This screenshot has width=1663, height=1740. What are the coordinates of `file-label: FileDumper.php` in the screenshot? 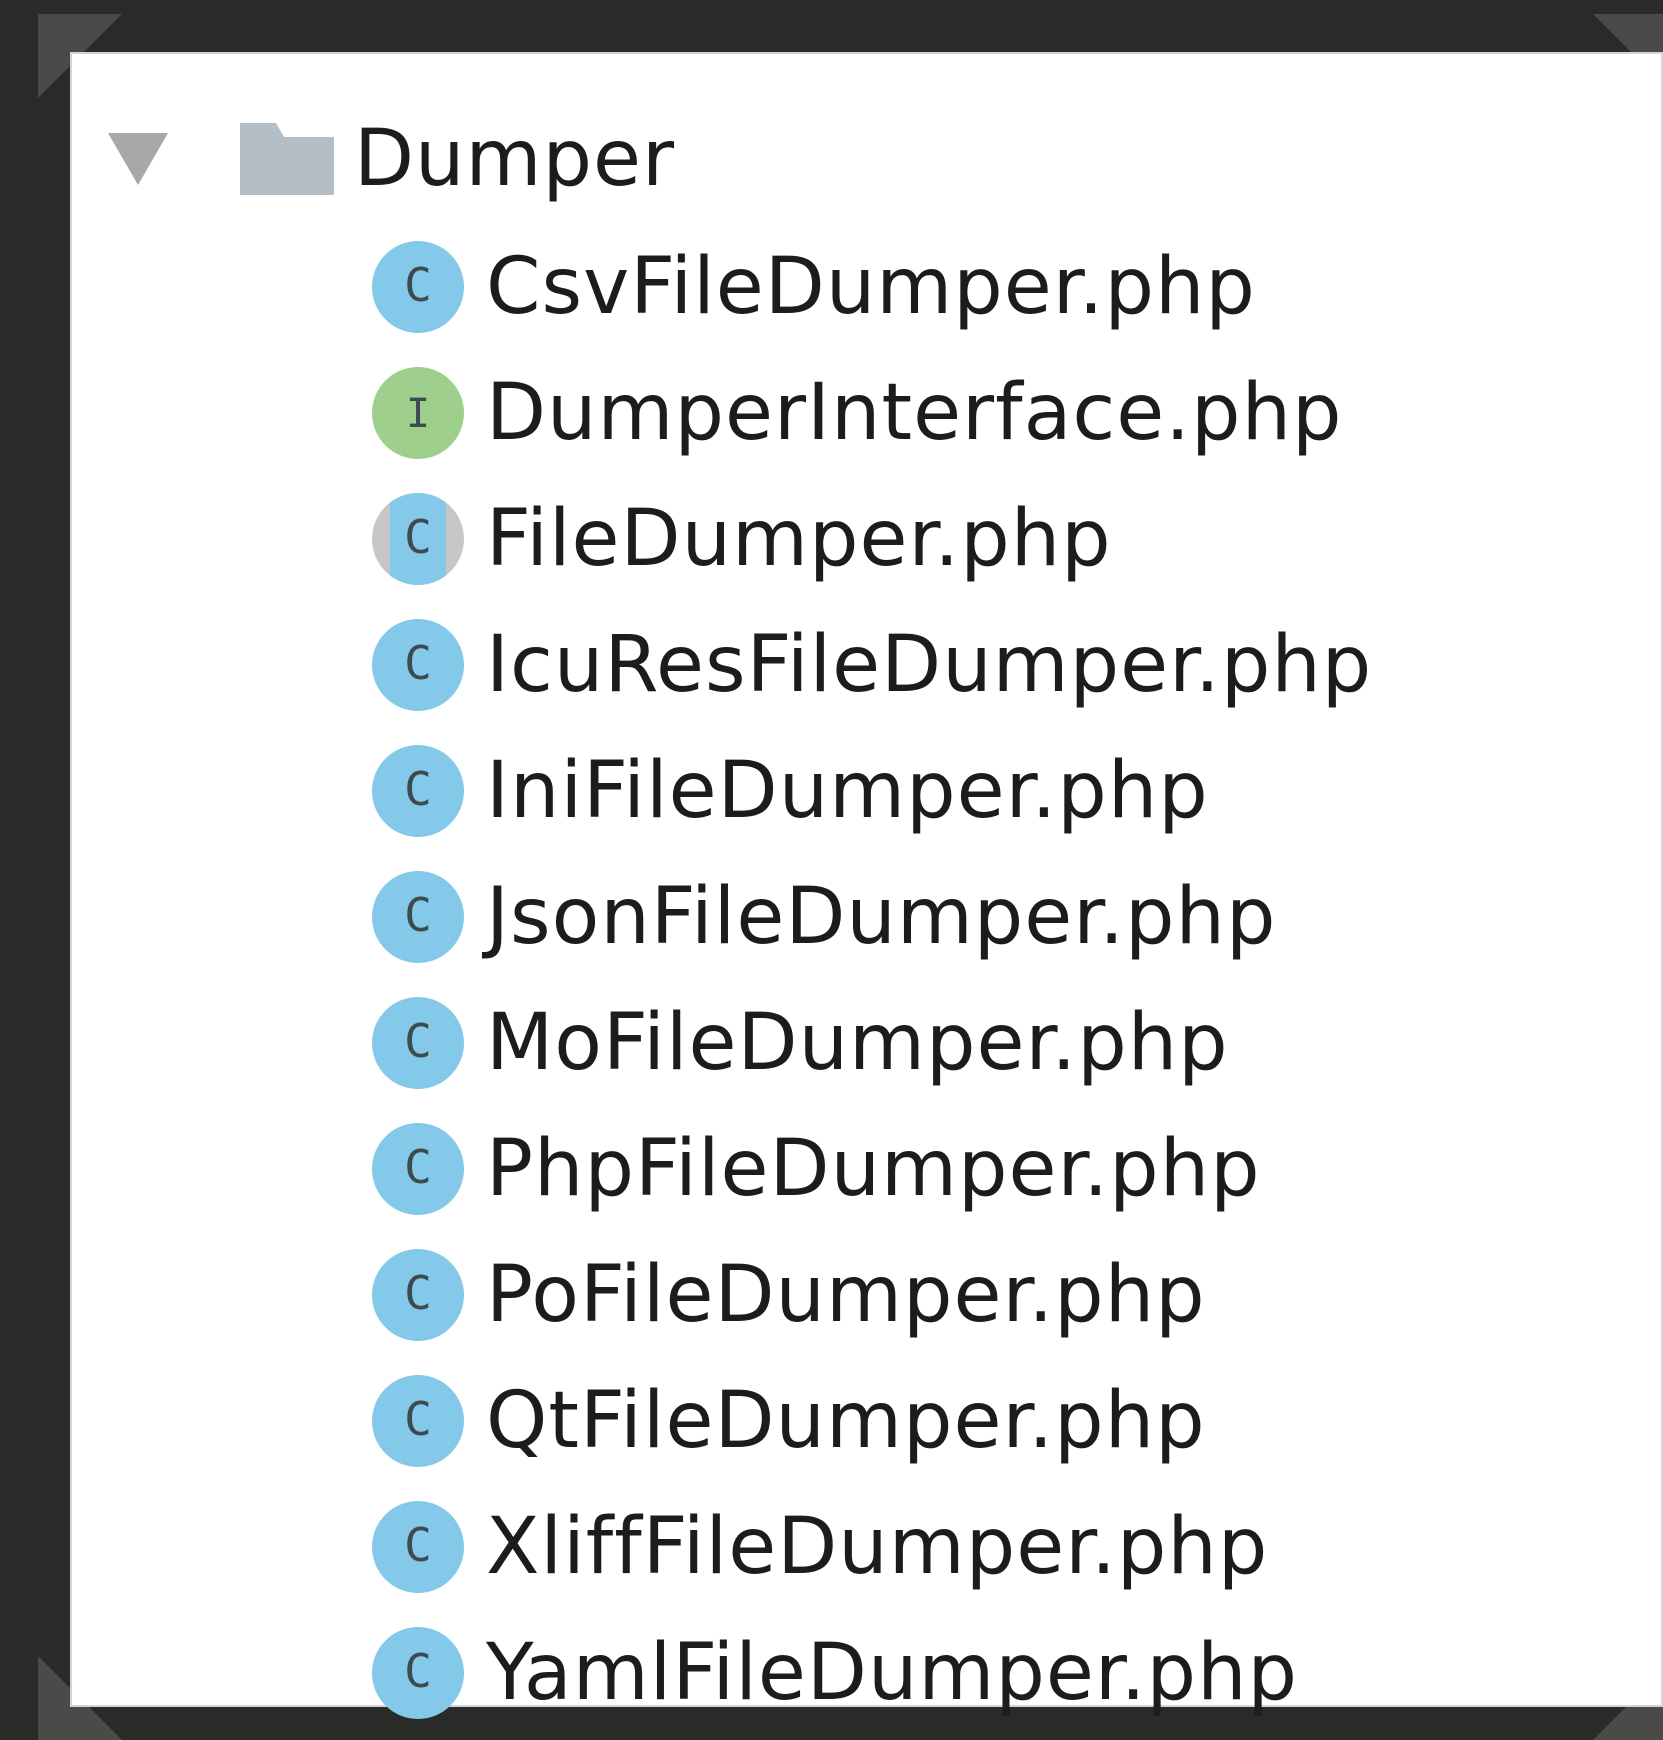 It's located at (799, 539).